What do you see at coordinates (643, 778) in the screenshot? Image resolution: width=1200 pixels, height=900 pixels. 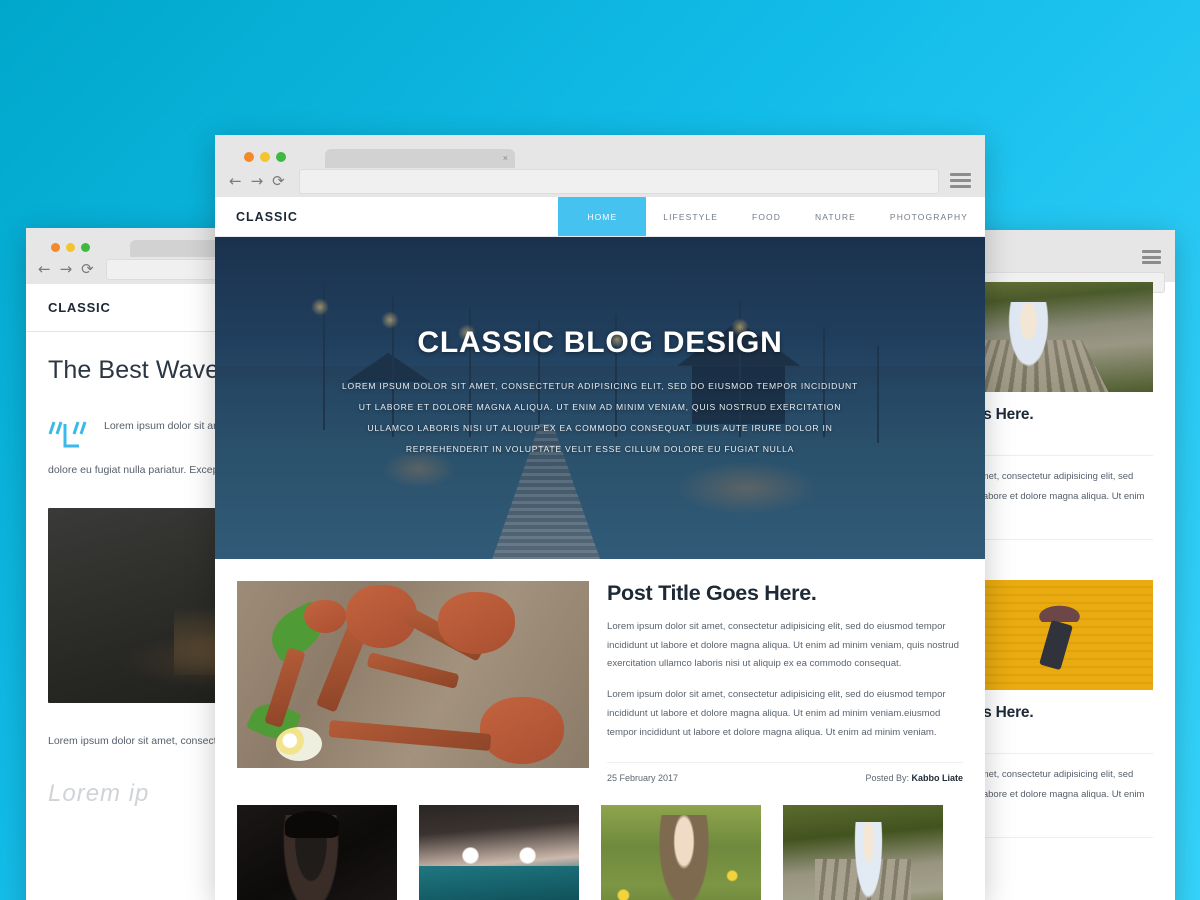 I see `post-date: 25 February 2017` at bounding box center [643, 778].